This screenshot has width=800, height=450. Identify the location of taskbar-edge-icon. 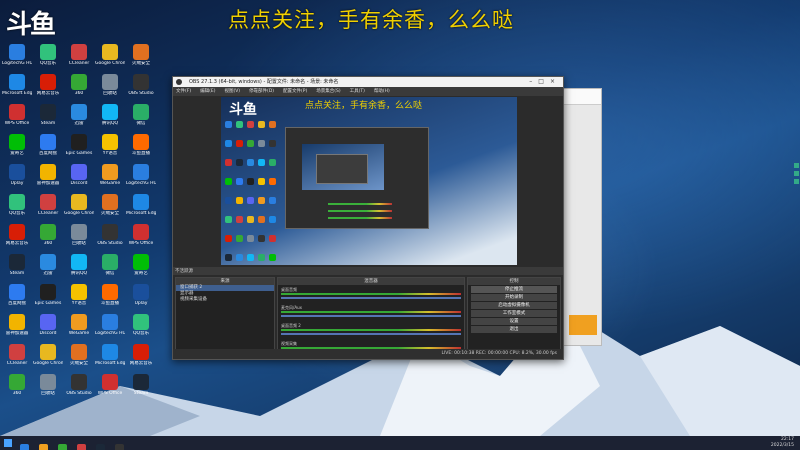
(24, 447).